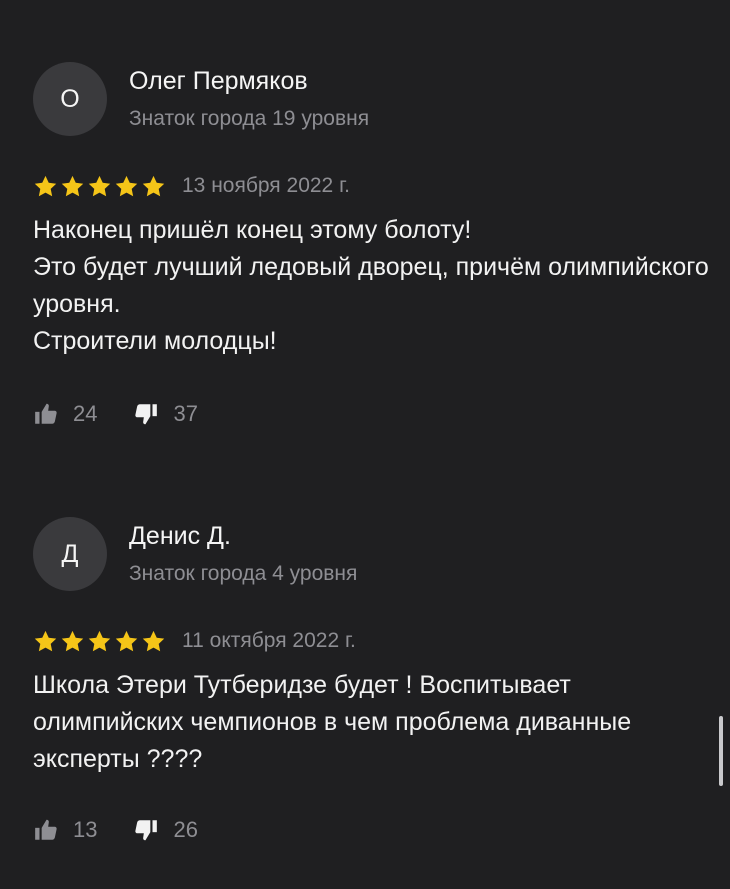 This screenshot has width=730, height=889. What do you see at coordinates (165, 830) in the screenshot?
I see `dislike-button: 26` at bounding box center [165, 830].